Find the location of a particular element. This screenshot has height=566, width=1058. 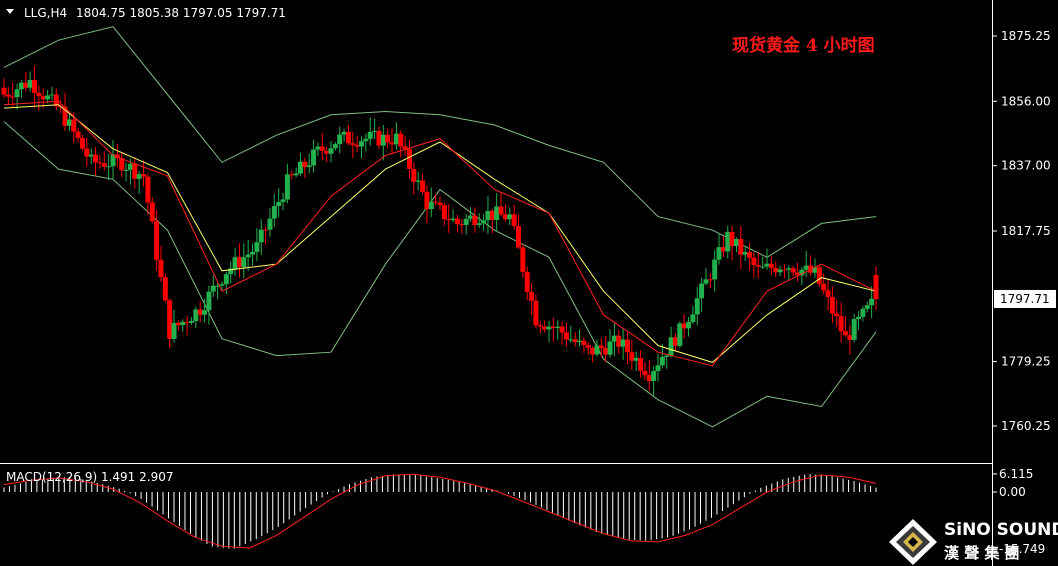

macd-histogram is located at coordinates (440, 511).